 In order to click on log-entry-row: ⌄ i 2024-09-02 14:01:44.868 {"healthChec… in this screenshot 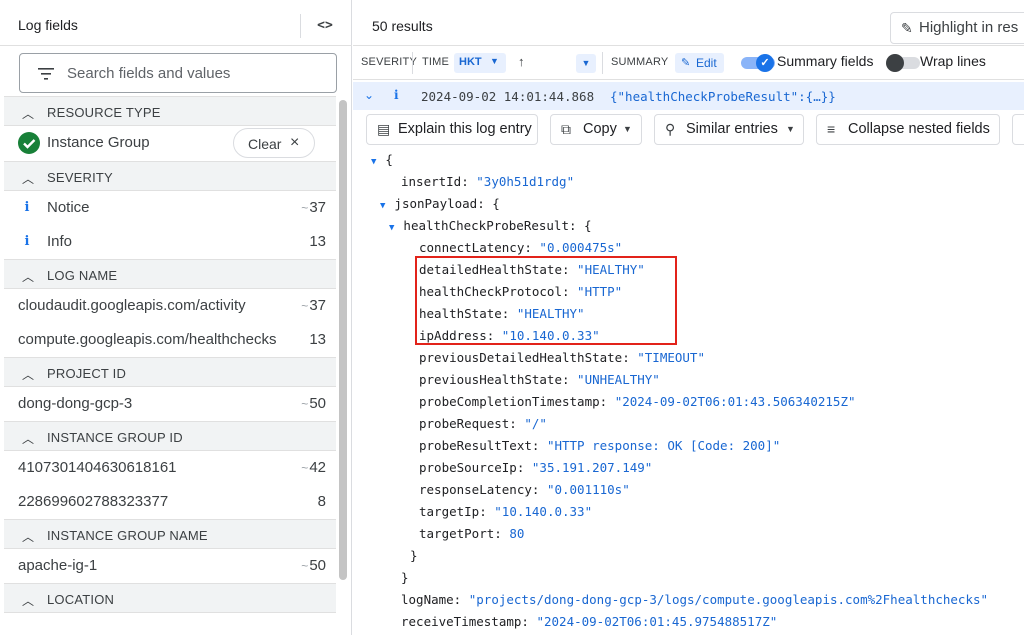, I will do `click(688, 96)`.